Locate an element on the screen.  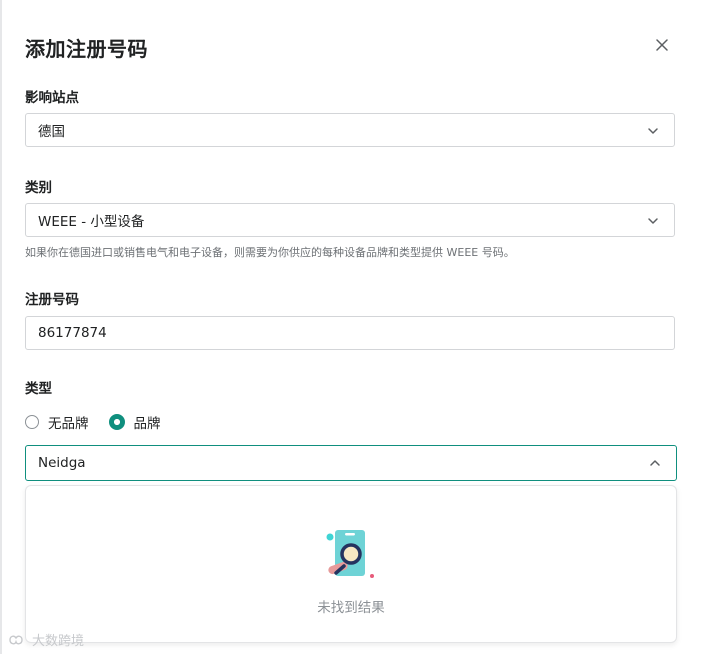
type-radio-group: 无品牌 品牌 is located at coordinates (93, 422).